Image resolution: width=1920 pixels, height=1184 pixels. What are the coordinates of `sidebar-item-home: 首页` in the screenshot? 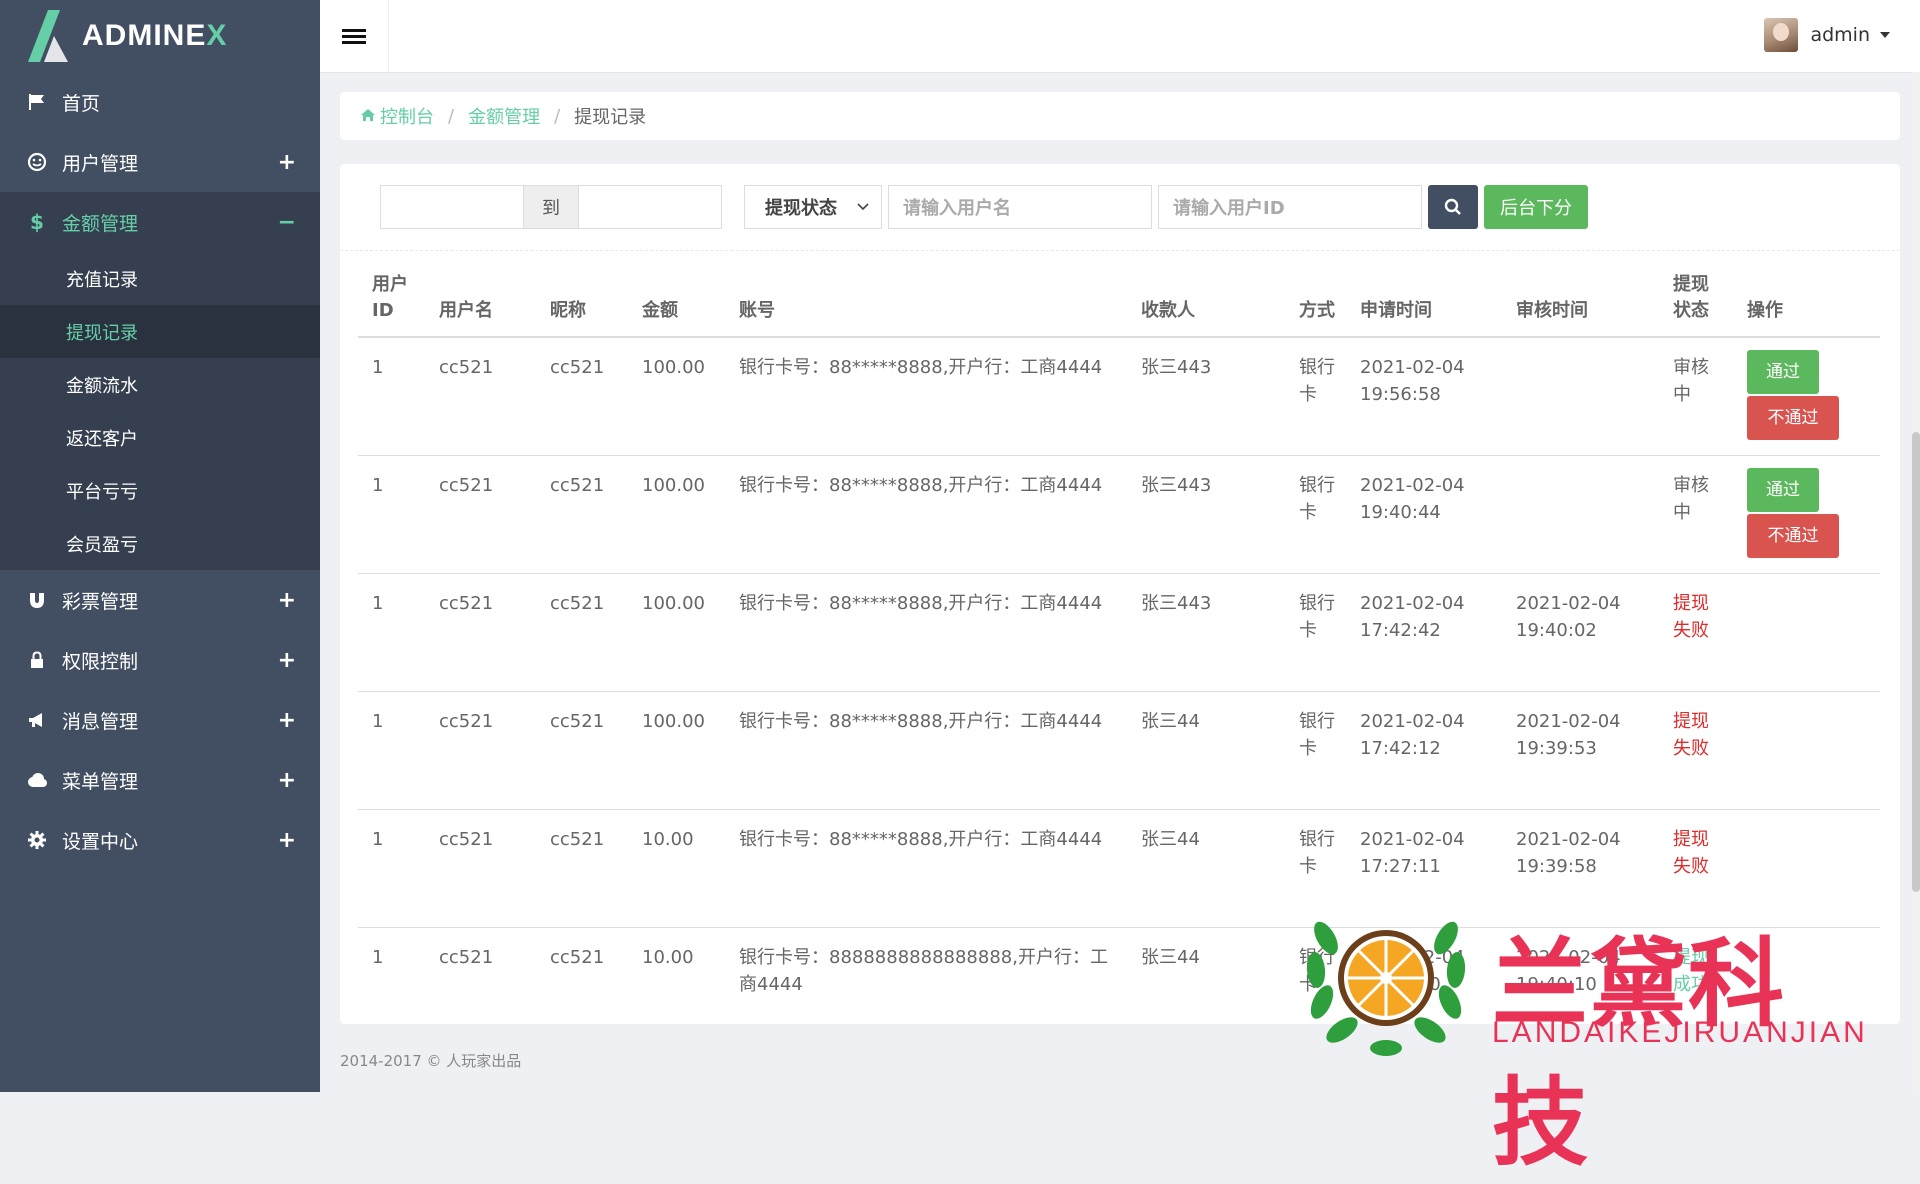 It's located at (160, 102).